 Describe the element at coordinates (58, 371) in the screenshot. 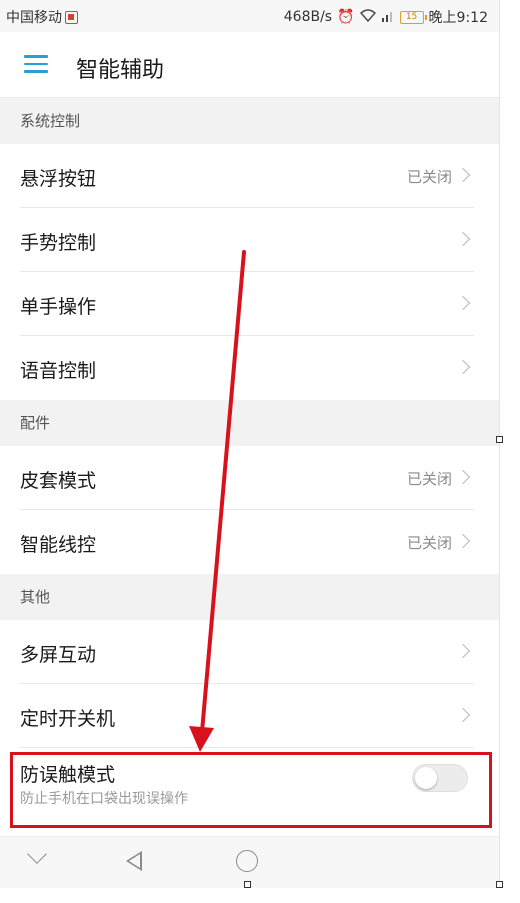

I see `row-label: 语音控制` at that location.